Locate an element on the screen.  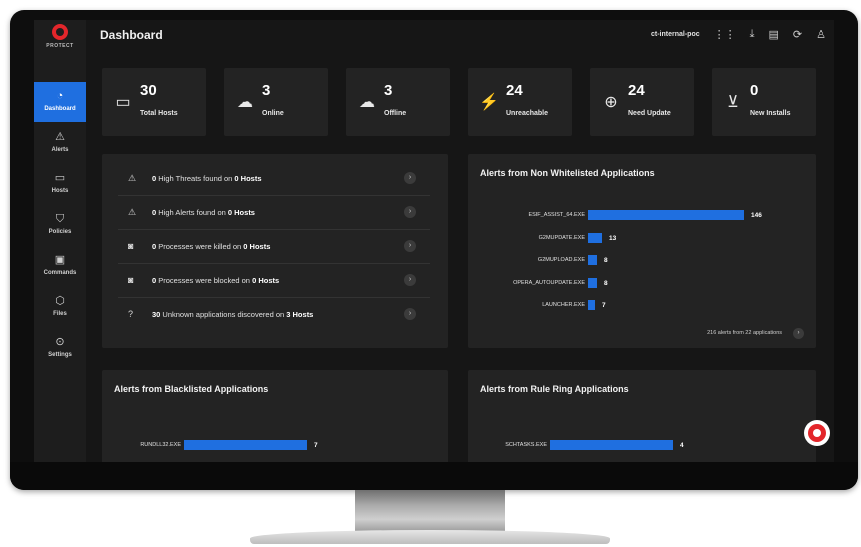
bar-category-label: SCHTASKS.EXE is located at coordinates (526, 445).